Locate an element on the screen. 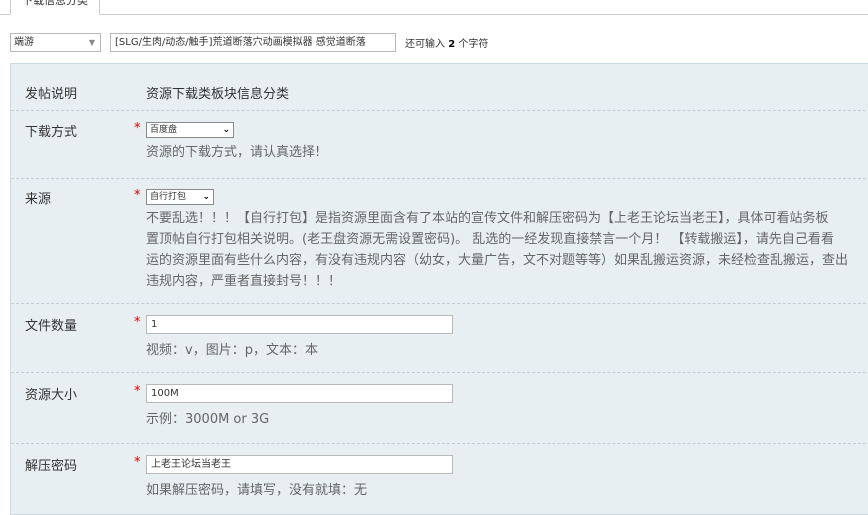 Image resolution: width=868 pixels, height=515 pixels. row-download-method: 下载方式 * 百度盘 ⌄ 资源的下载方式，请认真选择! is located at coordinates (439, 145).